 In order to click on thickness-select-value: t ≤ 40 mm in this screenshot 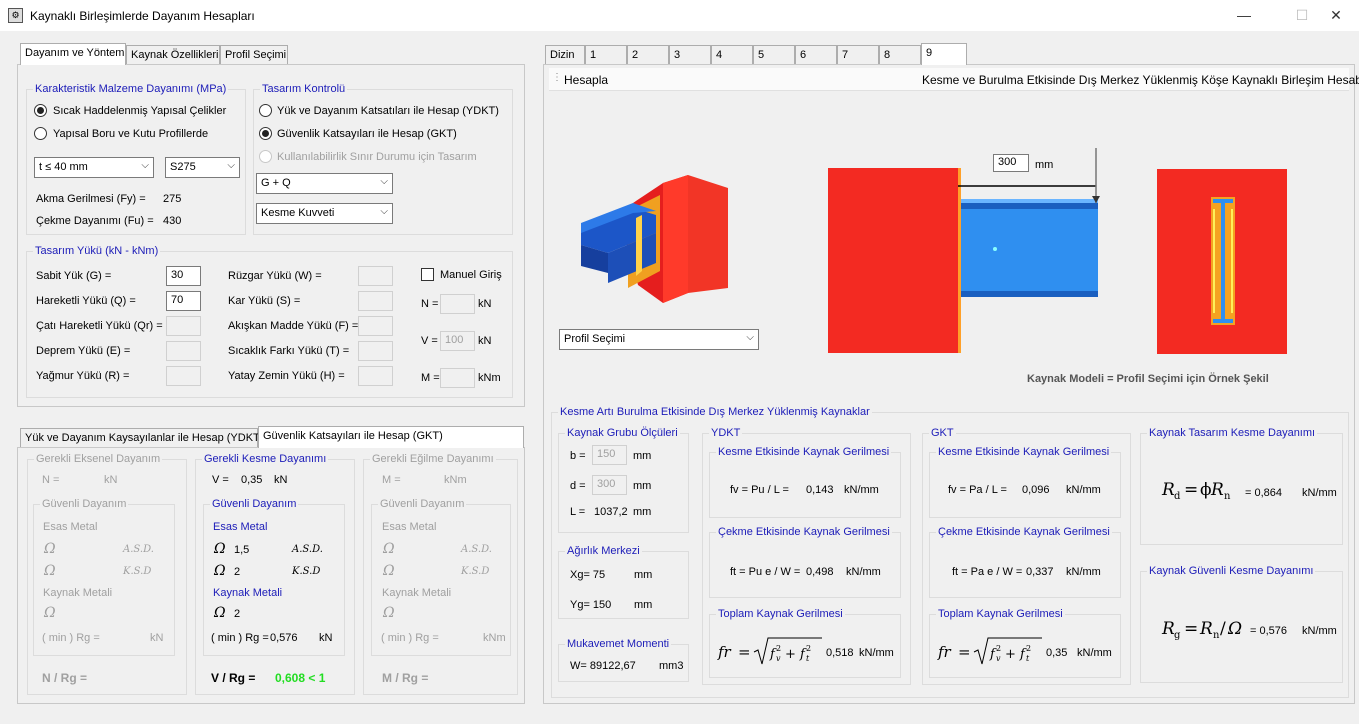, I will do `click(63, 167)`.